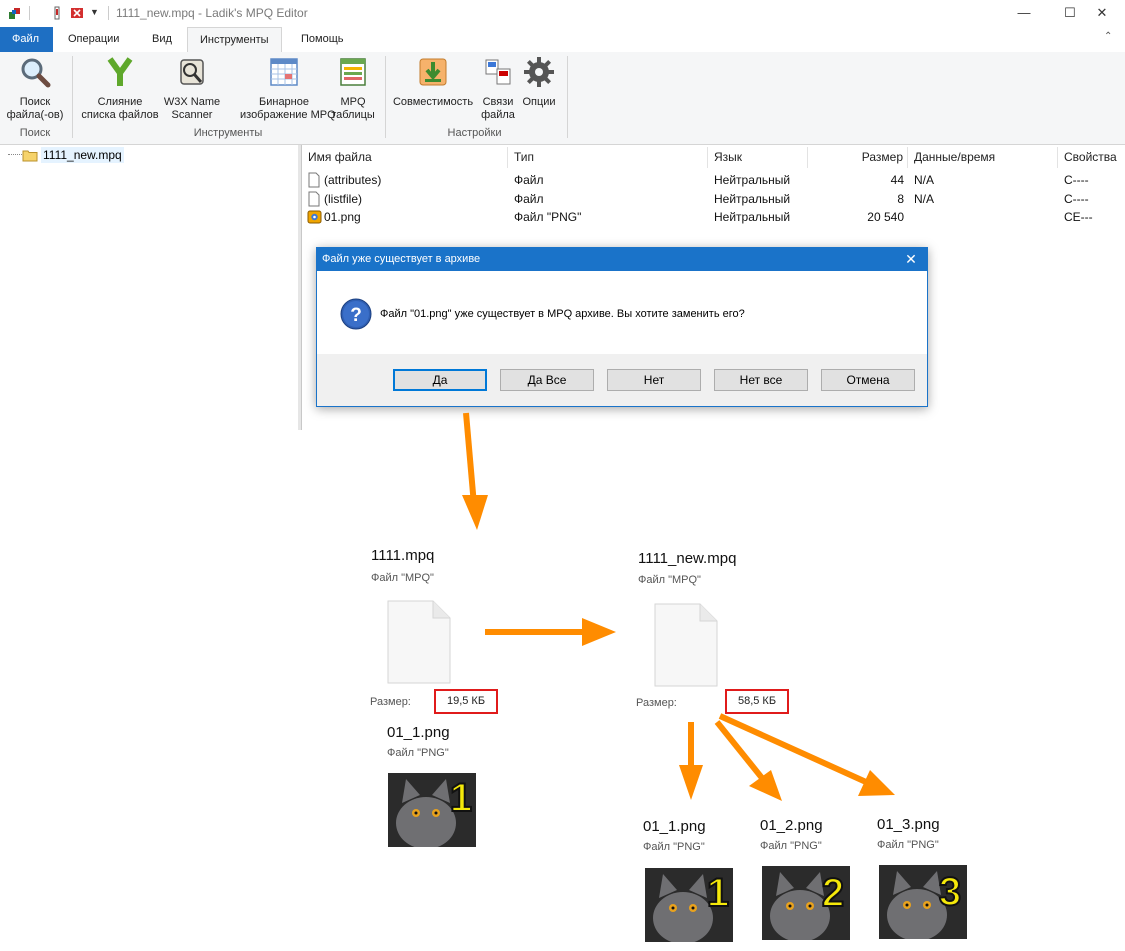  I want to click on group-label-search: Поиск, so click(35, 133).